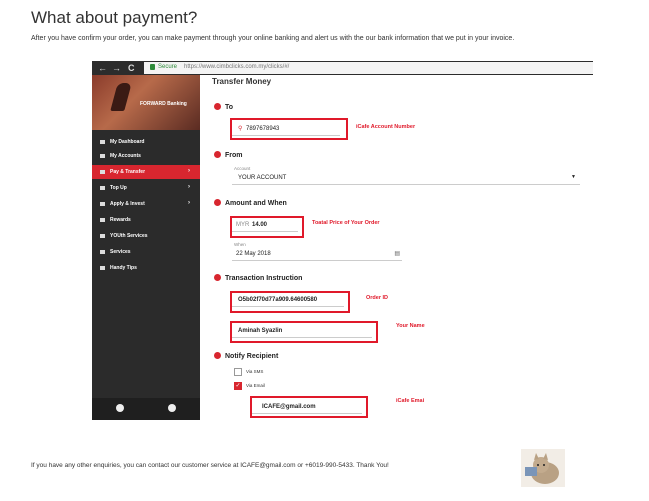 The height and width of the screenshot is (501, 649). I want to click on sidebar-item-rewards: Rewards, so click(146, 220).